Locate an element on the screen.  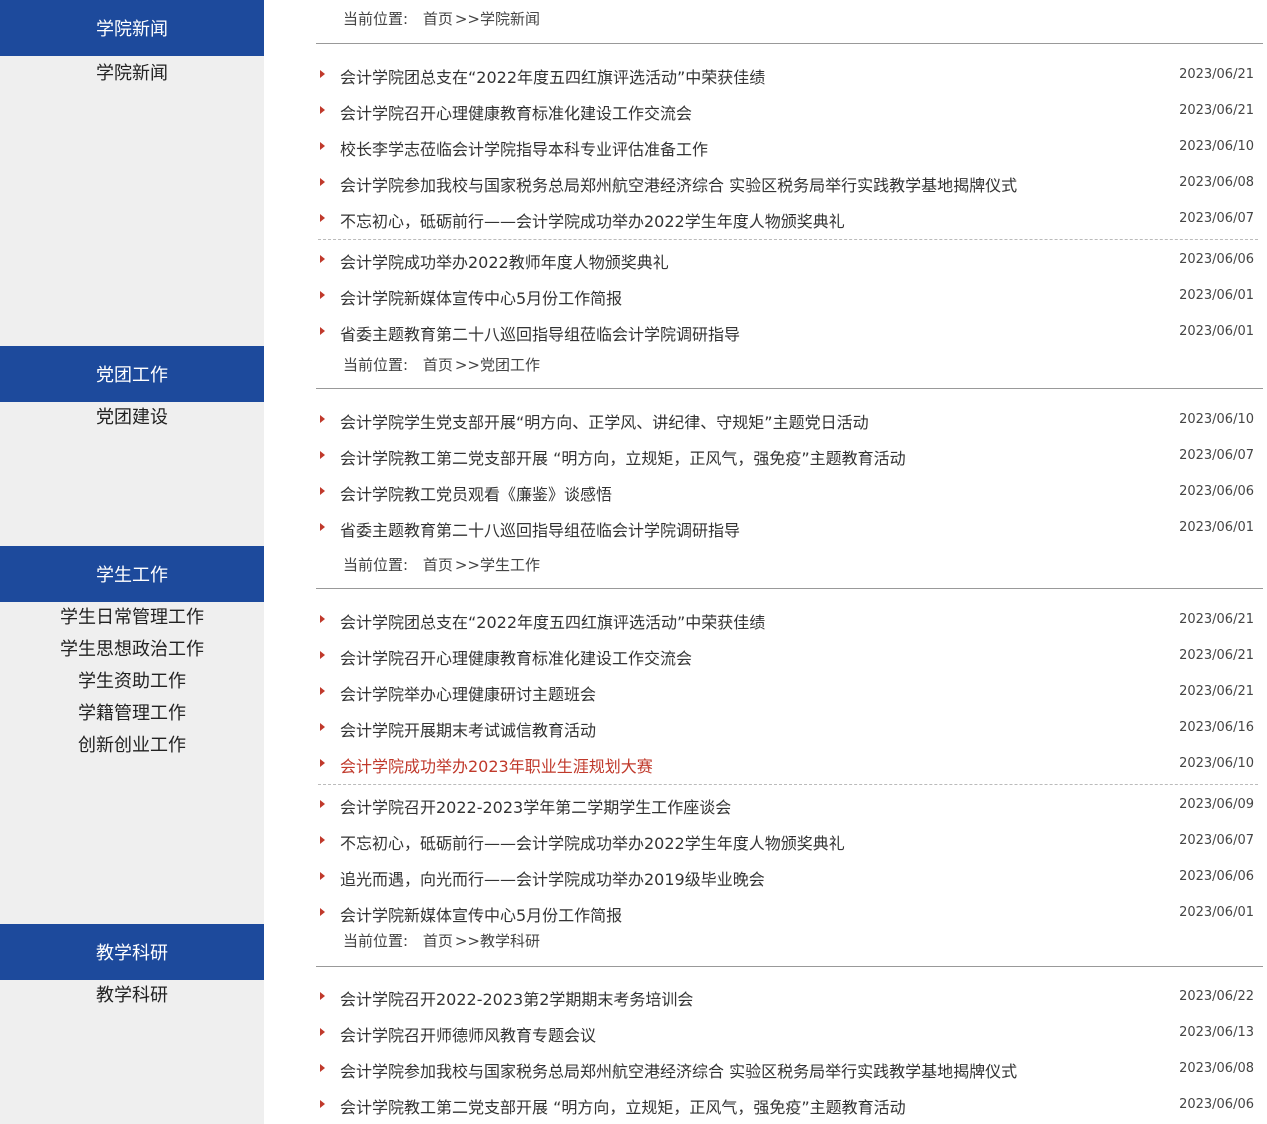
list-item: 会计学院召开师德师风教育专题会议 2023/06/13 is located at coordinates (788, 1034).